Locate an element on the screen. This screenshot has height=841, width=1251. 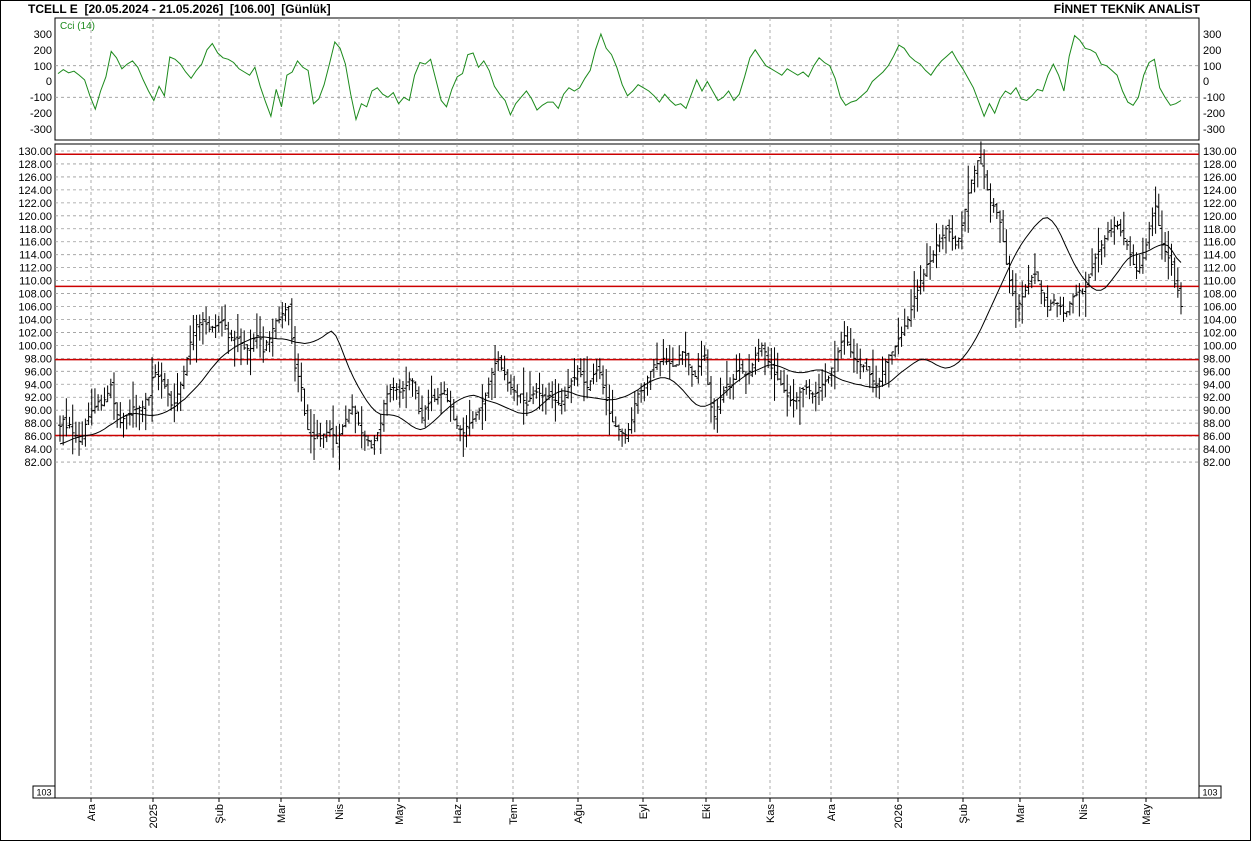
price-axis-tick-label-left: 106.00 is located at coordinates (35, 308).